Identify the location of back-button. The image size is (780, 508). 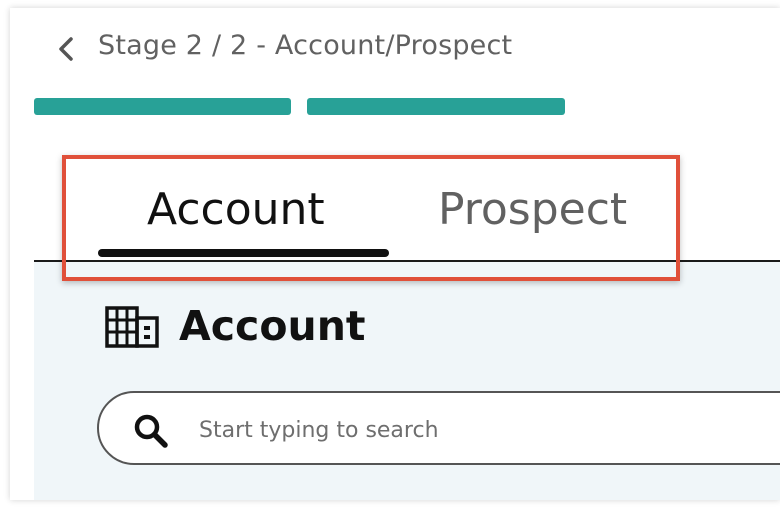
(66, 49).